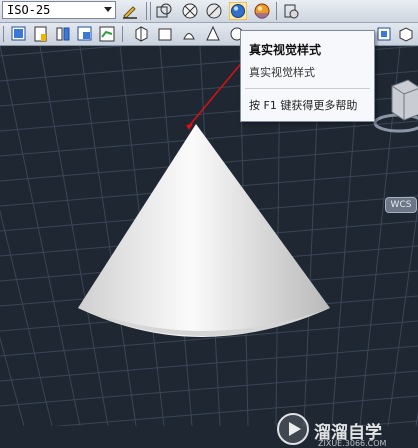  Describe the element at coordinates (214, 11) in the screenshot. I see `conceptual-hidden-icon` at that location.